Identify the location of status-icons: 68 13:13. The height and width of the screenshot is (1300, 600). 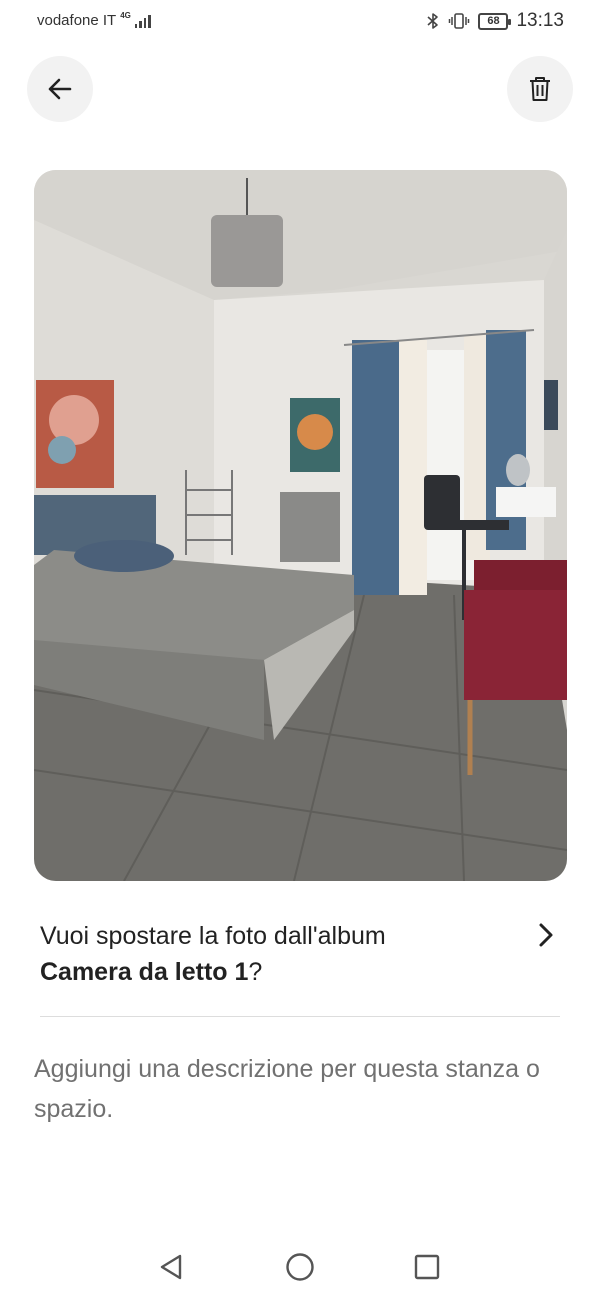
(495, 21).